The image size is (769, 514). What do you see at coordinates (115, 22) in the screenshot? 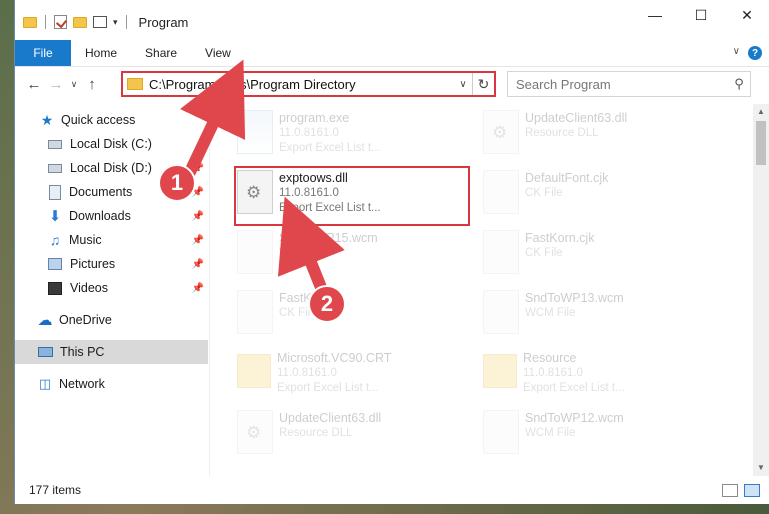
I see `chevron-down-icon: ▾` at bounding box center [115, 22].